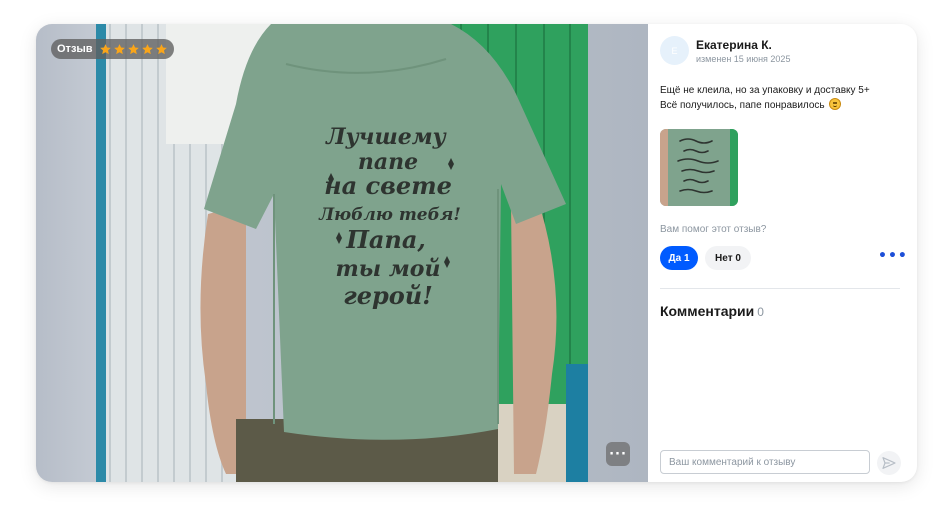 The width and height of the screenshot is (937, 506). I want to click on rating-stars, so click(133, 49).